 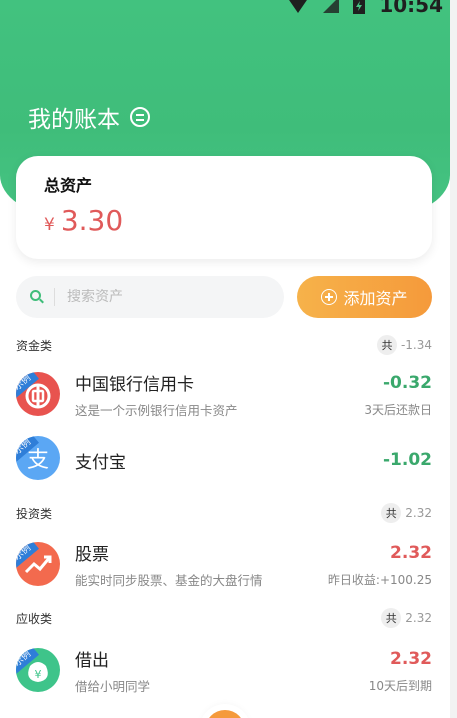 What do you see at coordinates (224, 460) in the screenshot?
I see `list-item: 支 示例 支付宝 -1.02` at bounding box center [224, 460].